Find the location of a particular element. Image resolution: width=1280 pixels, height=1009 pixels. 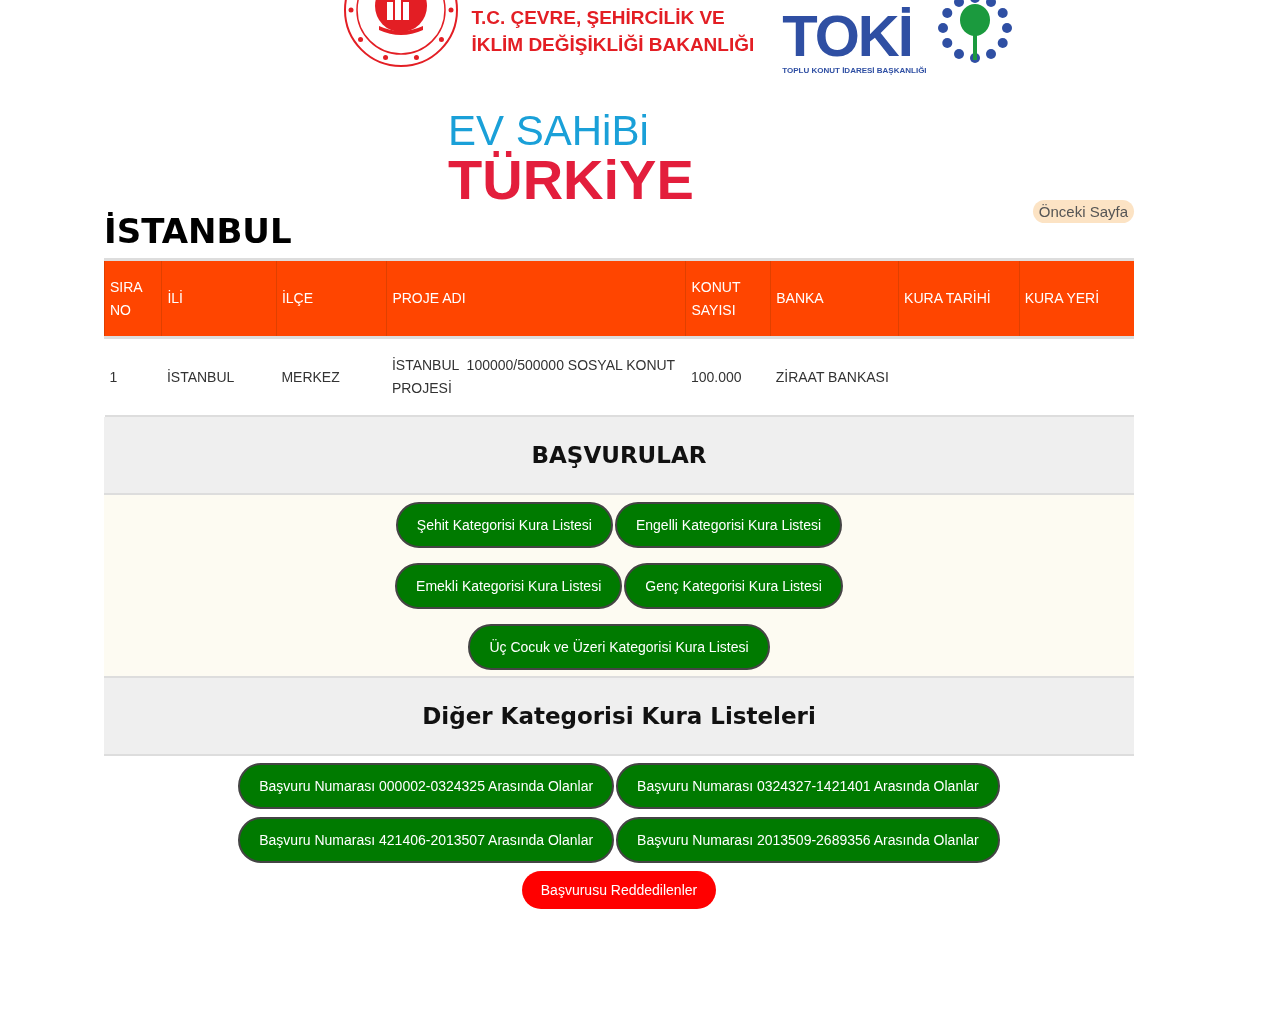

list-button: Başvuru Numarası 0324327-1421401 Arasında Olanlar is located at coordinates (808, 786).